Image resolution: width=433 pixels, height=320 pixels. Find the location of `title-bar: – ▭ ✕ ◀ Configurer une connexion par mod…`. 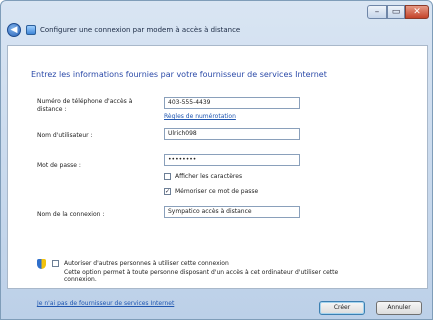

title-bar: – ▭ ✕ ◀ Configurer une connexion par mod… is located at coordinates (216, 21).